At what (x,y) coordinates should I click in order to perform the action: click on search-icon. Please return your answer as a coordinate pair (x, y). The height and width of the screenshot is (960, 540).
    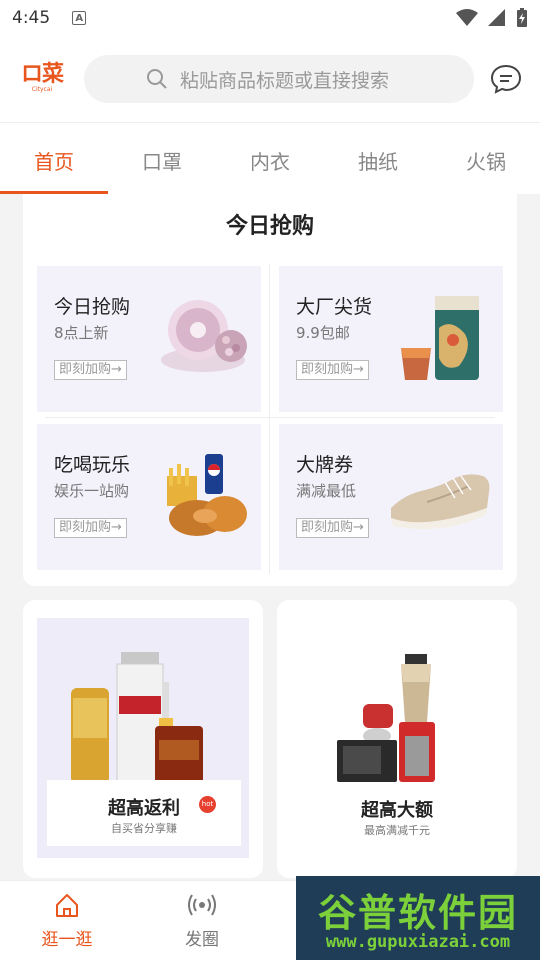
    Looking at the image, I should click on (157, 79).